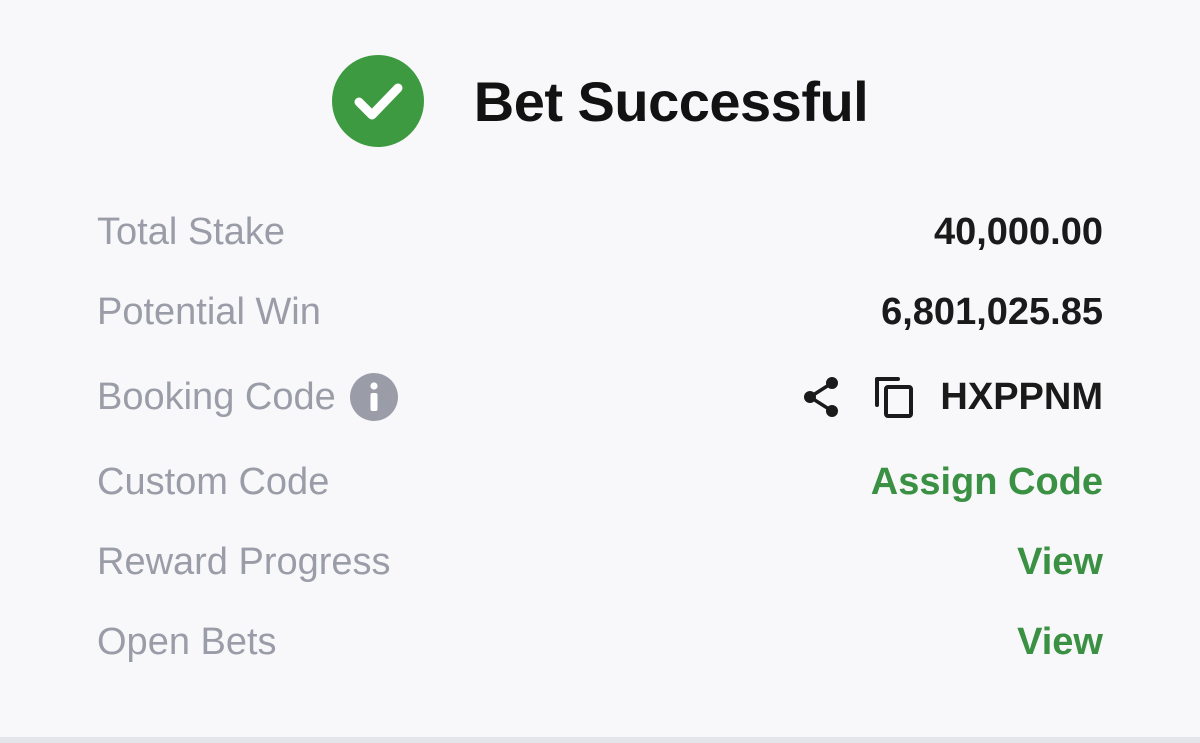 This screenshot has height=743, width=1200. Describe the element at coordinates (600, 642) in the screenshot. I see `open-bets-row: Open Bets View` at that location.